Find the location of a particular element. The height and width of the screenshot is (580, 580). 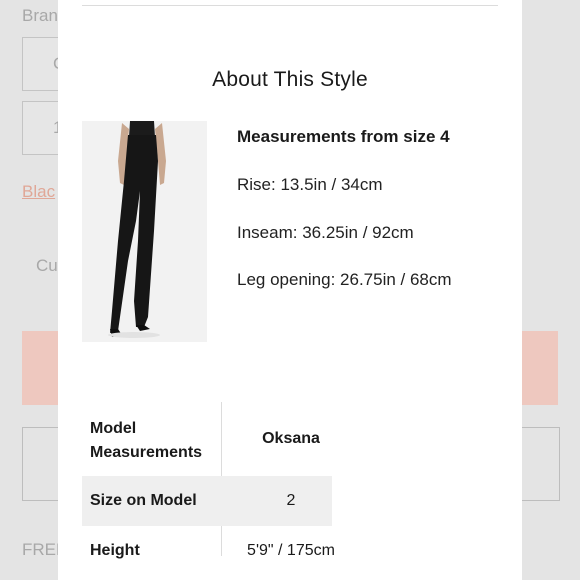

table-row: Size on Model 2 is located at coordinates (207, 501).